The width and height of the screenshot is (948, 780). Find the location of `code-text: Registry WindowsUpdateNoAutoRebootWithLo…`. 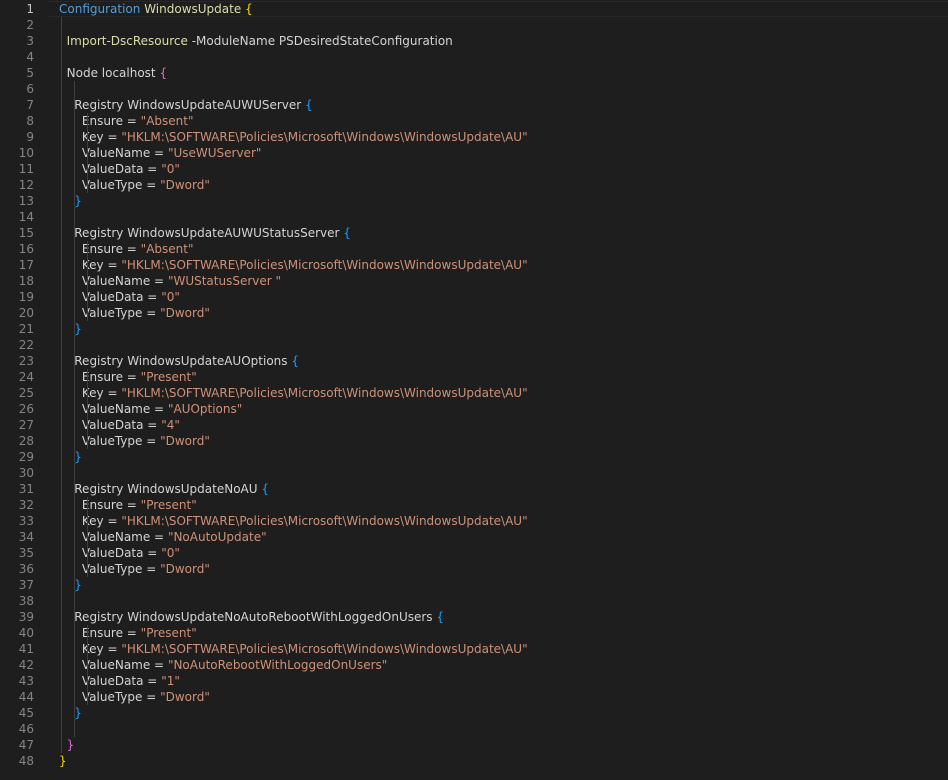

code-text: Registry WindowsUpdateNoAutoRebootWithLo… is located at coordinates (251, 617).